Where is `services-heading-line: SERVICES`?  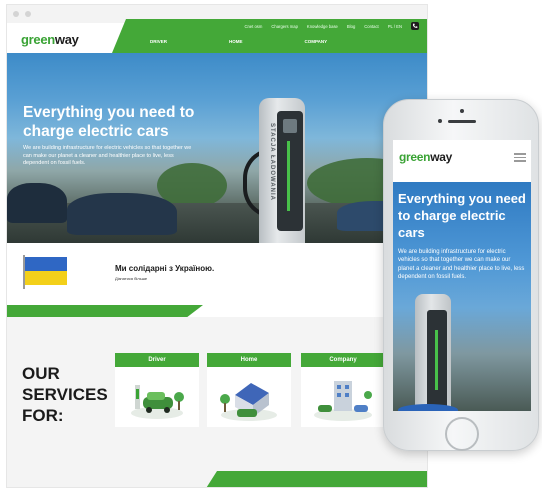 services-heading-line: SERVICES is located at coordinates (65, 394).